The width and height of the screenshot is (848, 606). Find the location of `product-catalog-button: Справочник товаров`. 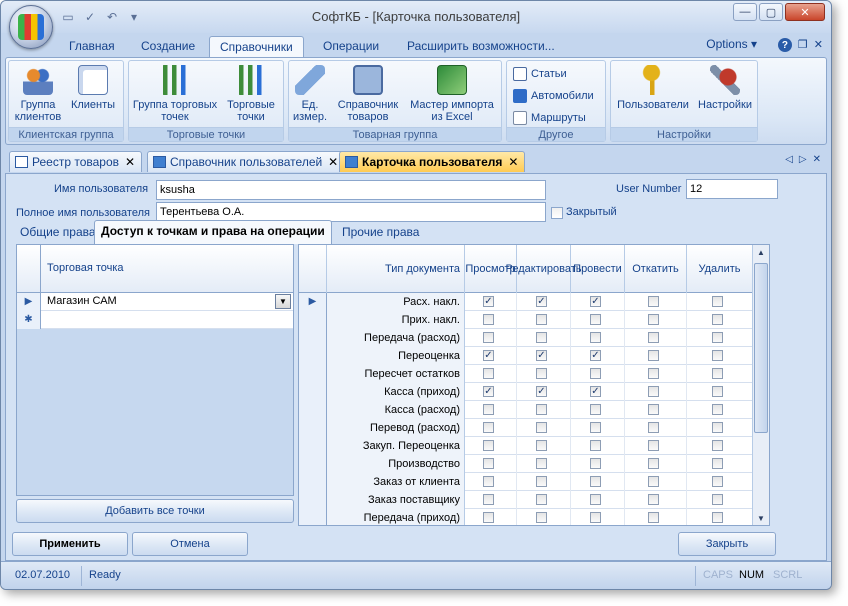

product-catalog-button: Справочник товаров is located at coordinates (368, 94).